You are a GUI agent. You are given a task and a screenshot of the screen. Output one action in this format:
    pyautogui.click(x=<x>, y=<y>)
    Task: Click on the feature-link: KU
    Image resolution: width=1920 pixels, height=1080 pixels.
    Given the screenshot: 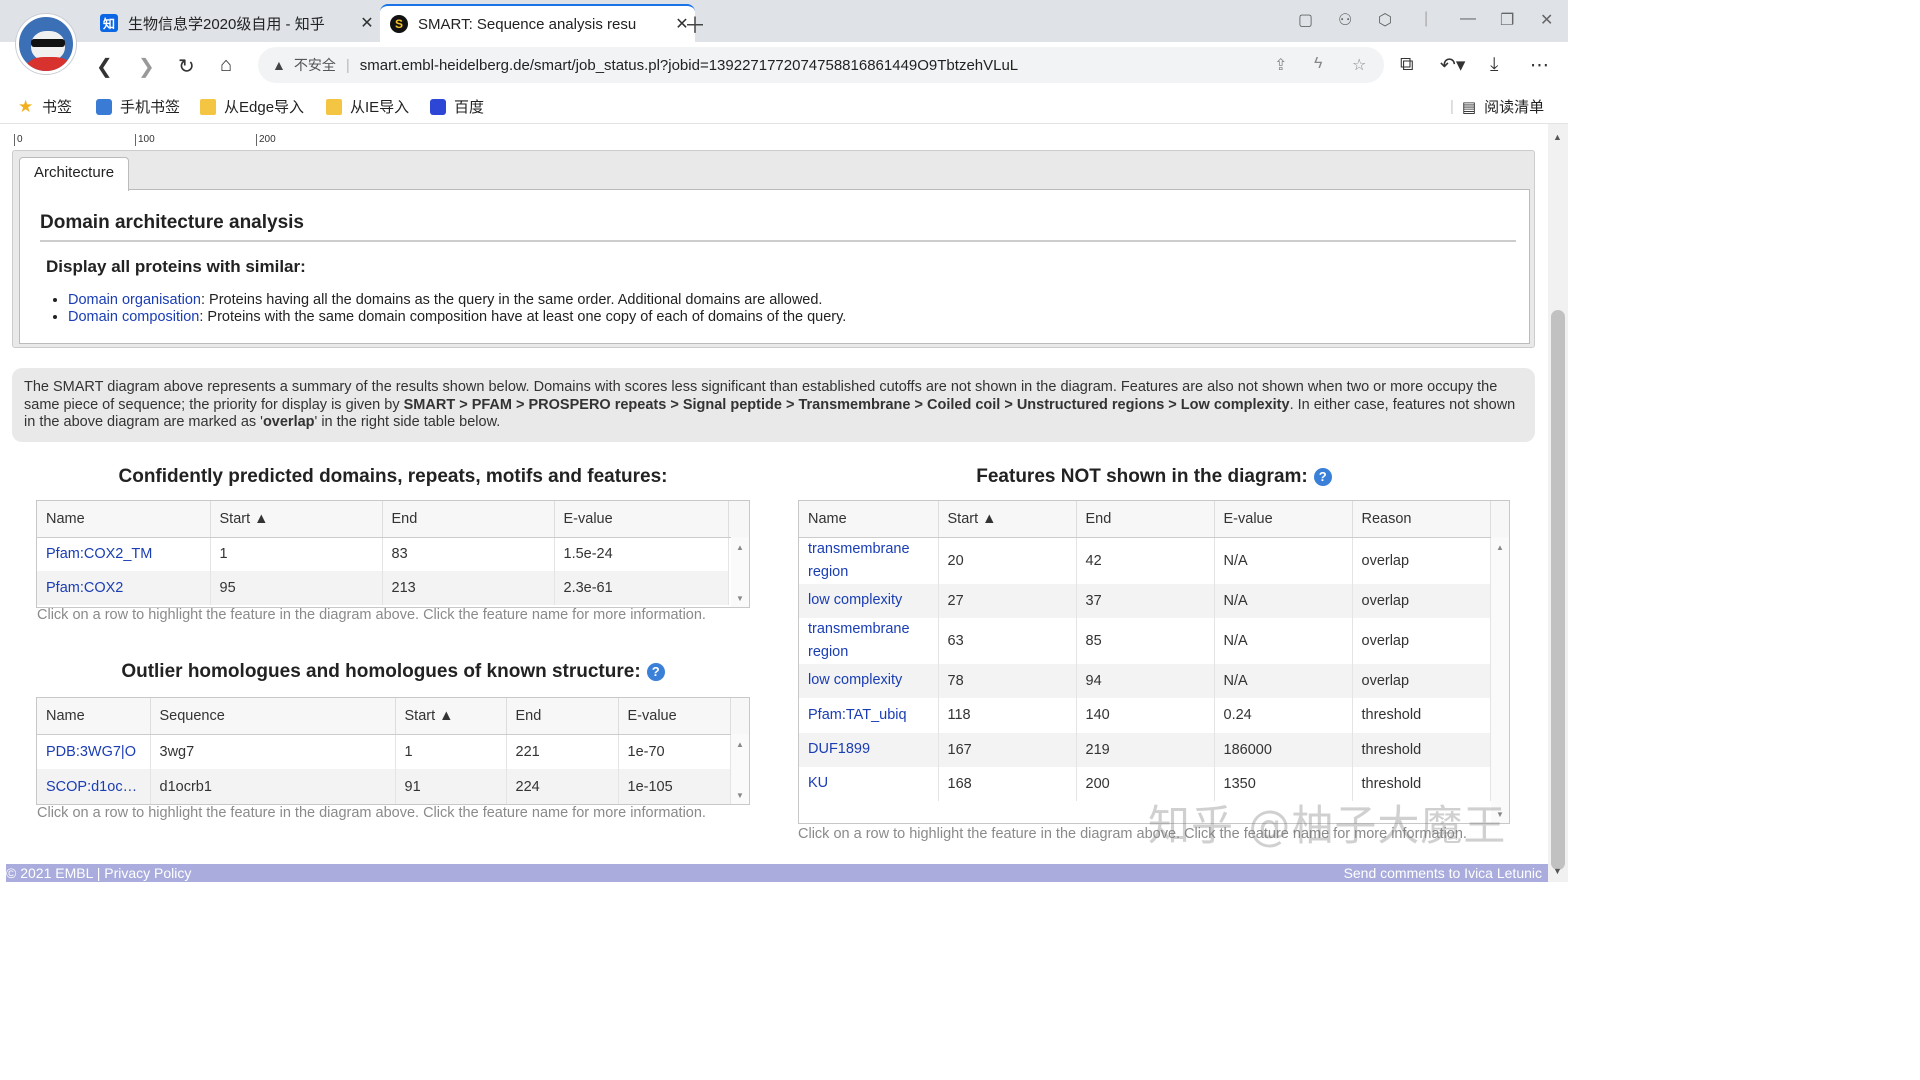 What is the action you would take?
    pyautogui.click(x=818, y=783)
    